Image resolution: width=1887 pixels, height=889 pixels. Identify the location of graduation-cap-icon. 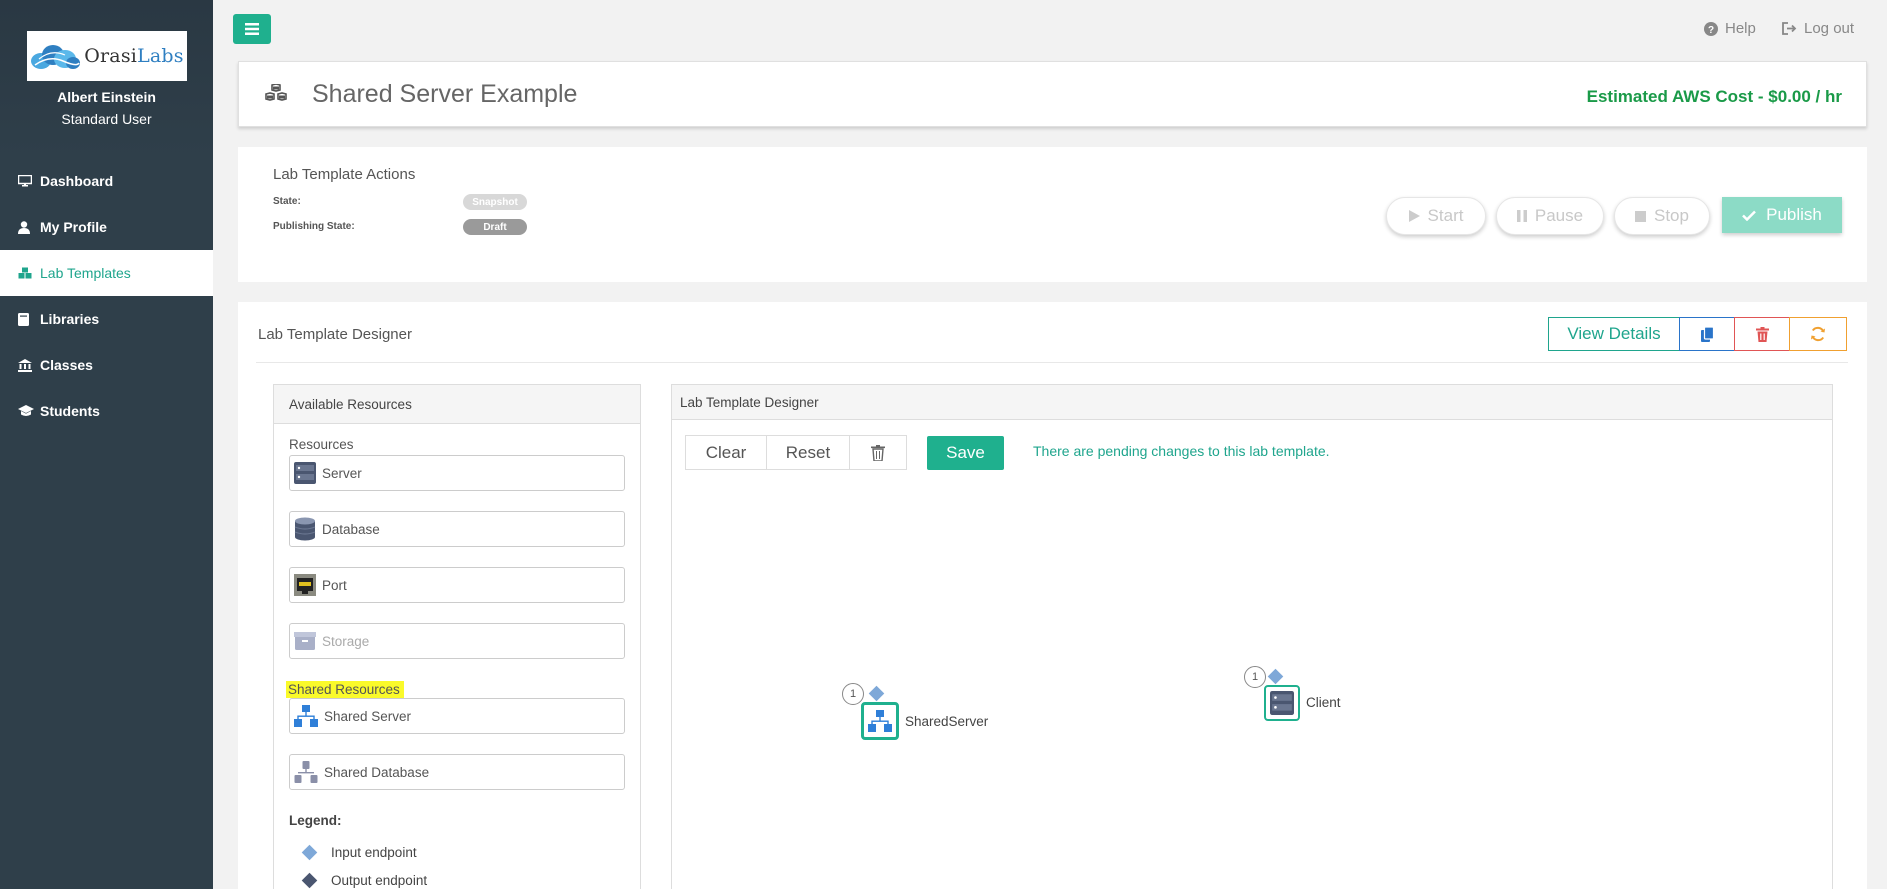
(29, 411).